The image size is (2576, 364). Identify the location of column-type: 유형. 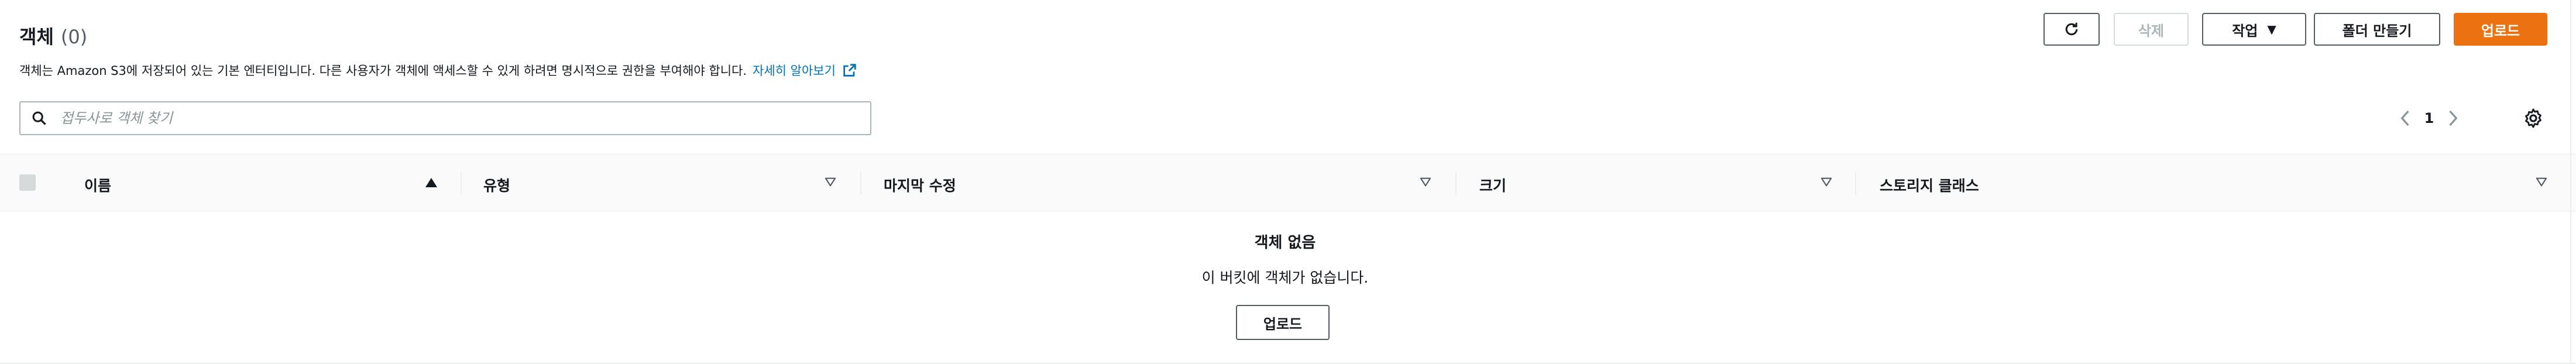
(496, 184).